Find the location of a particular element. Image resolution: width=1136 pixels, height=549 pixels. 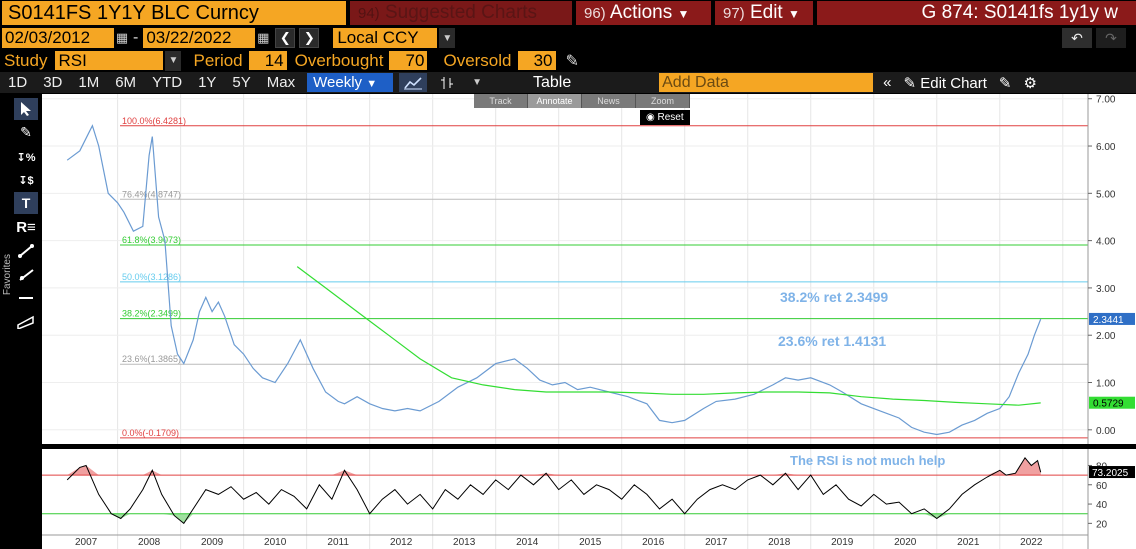

pen-icon: ✎ is located at coordinates (26, 132).